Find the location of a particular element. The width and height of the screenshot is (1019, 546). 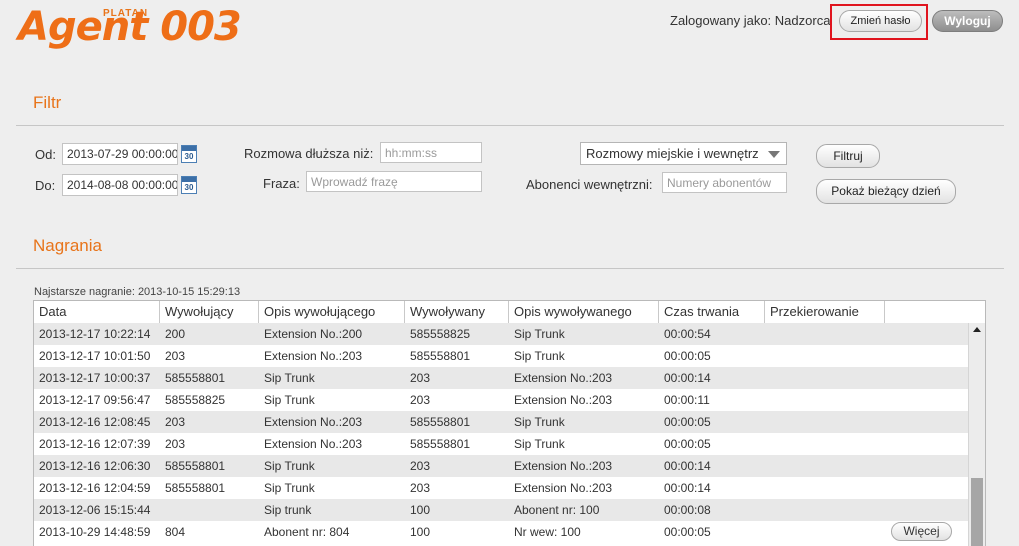

logo: Agent 003 is located at coordinates (130, 27).